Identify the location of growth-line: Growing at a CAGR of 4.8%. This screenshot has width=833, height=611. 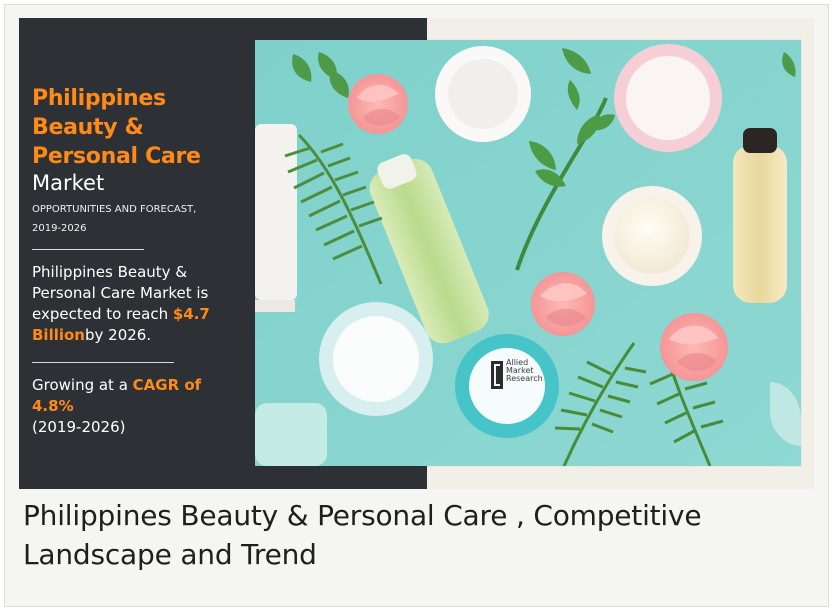
(134, 396).